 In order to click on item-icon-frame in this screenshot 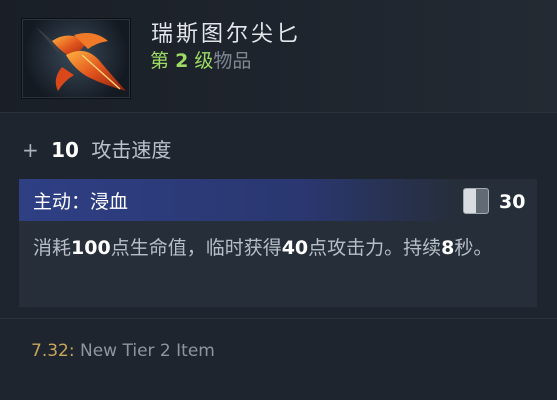, I will do `click(76, 58)`.